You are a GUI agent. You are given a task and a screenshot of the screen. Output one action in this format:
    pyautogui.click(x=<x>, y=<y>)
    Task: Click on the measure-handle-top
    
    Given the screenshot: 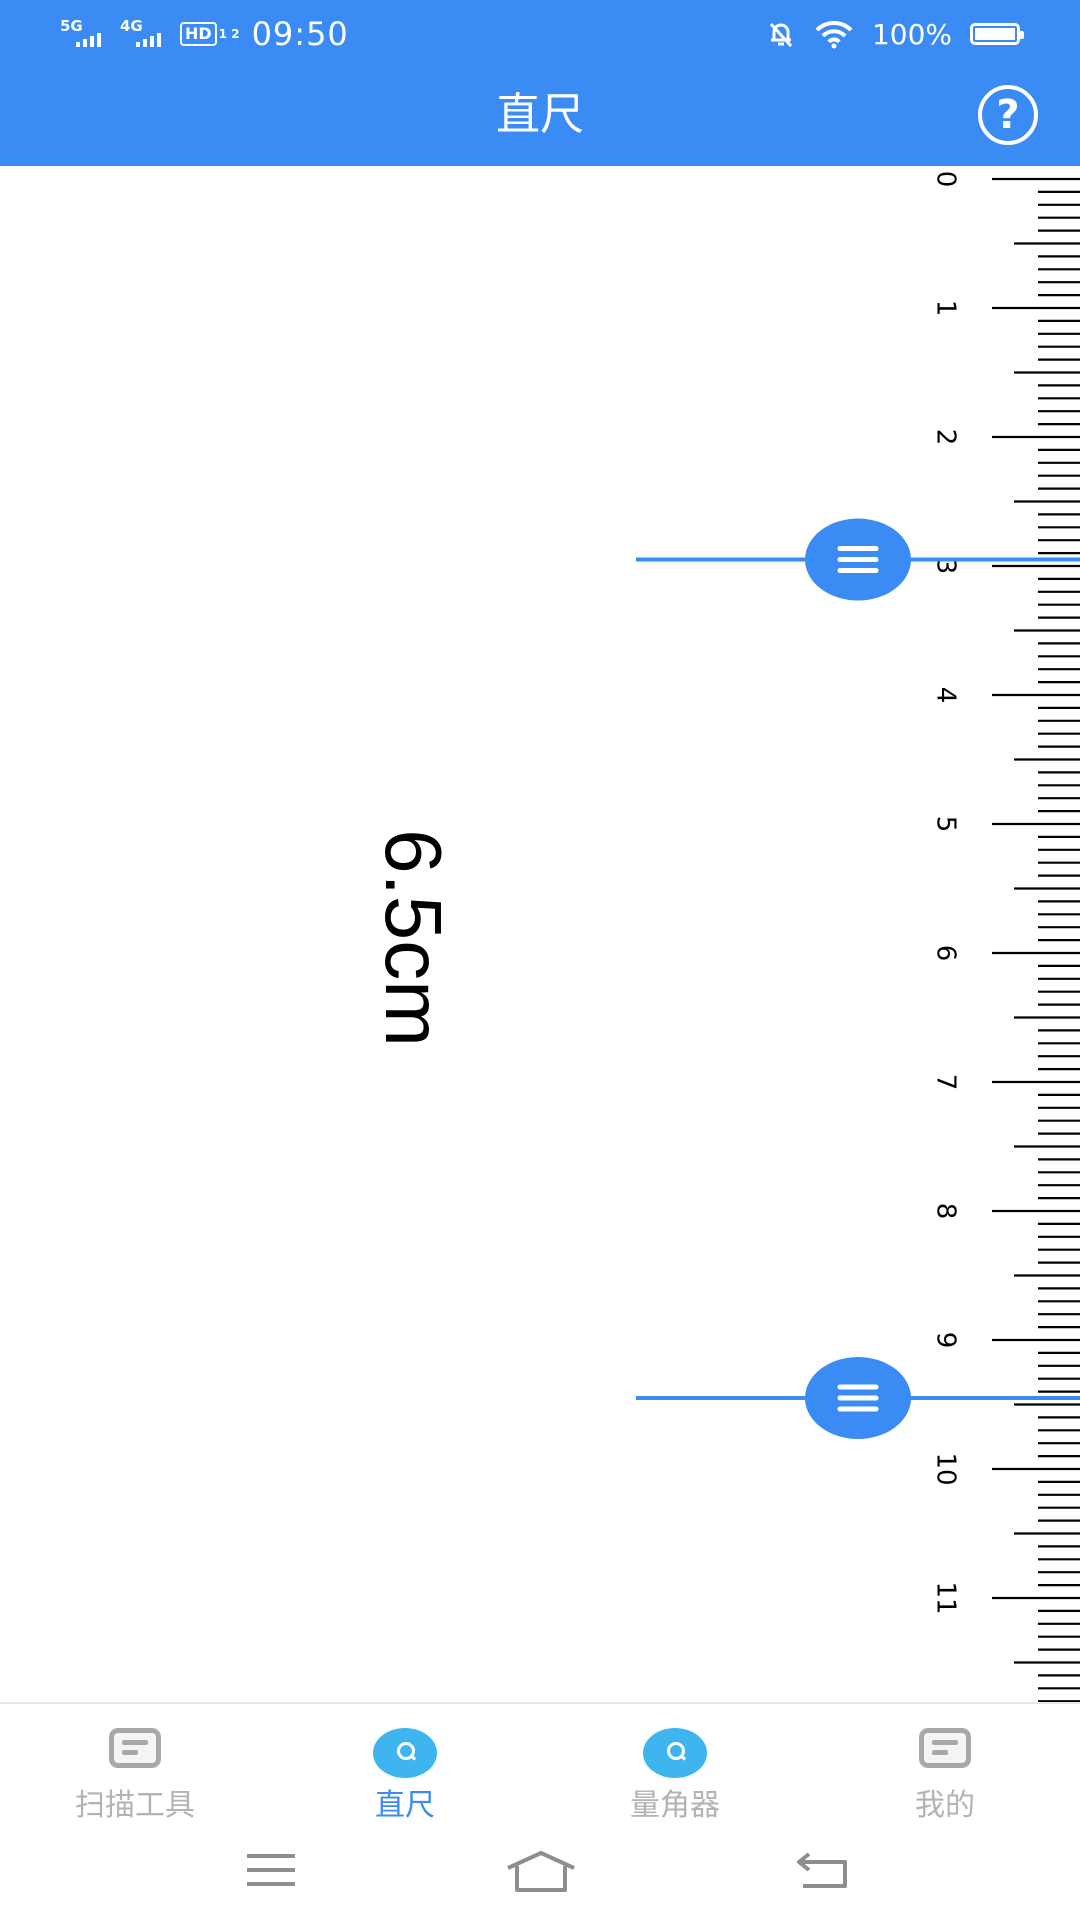 What is the action you would take?
    pyautogui.click(x=858, y=559)
    